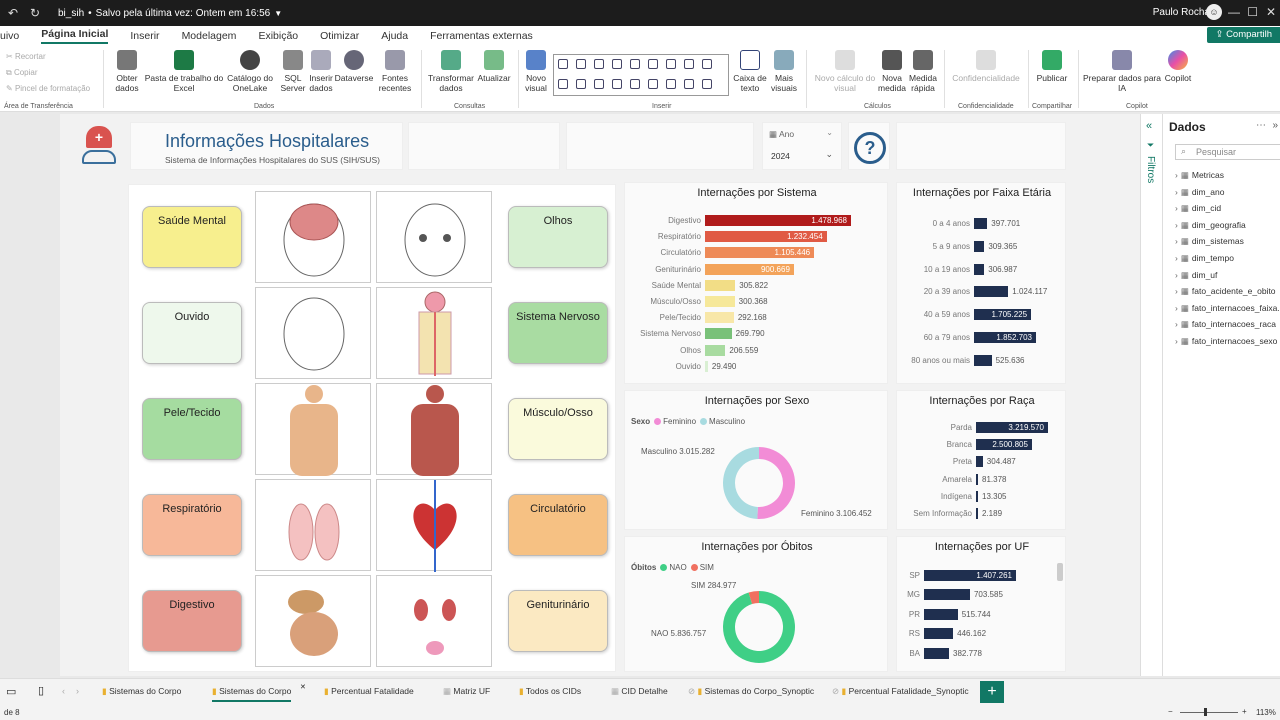 The height and width of the screenshot is (720, 1280). What do you see at coordinates (250, 71) in the screenshot?
I see `onelake-button: Catálogo do OneLake` at bounding box center [250, 71].